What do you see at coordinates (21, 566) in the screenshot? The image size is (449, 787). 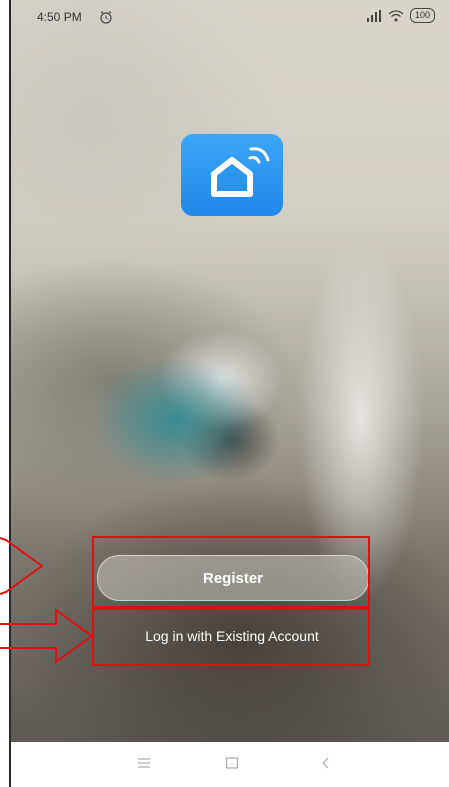 I see `register-arrow-icon` at bounding box center [21, 566].